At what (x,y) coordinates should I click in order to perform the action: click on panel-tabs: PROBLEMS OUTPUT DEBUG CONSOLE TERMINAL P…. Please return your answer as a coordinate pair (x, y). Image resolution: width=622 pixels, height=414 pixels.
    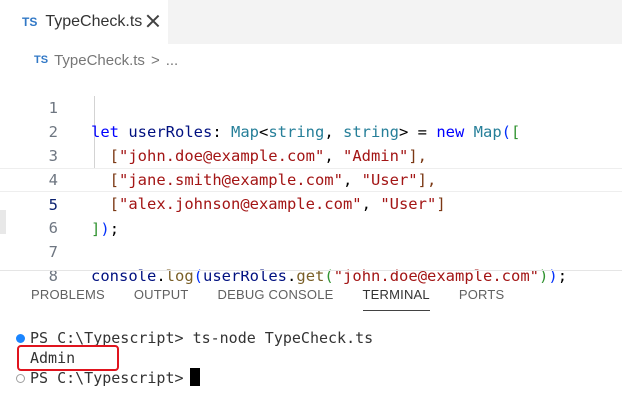
    Looking at the image, I should click on (282, 296).